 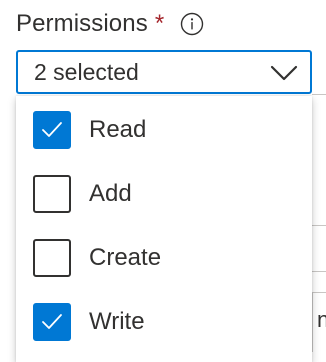 What do you see at coordinates (125, 257) in the screenshot?
I see `option-label: Create` at bounding box center [125, 257].